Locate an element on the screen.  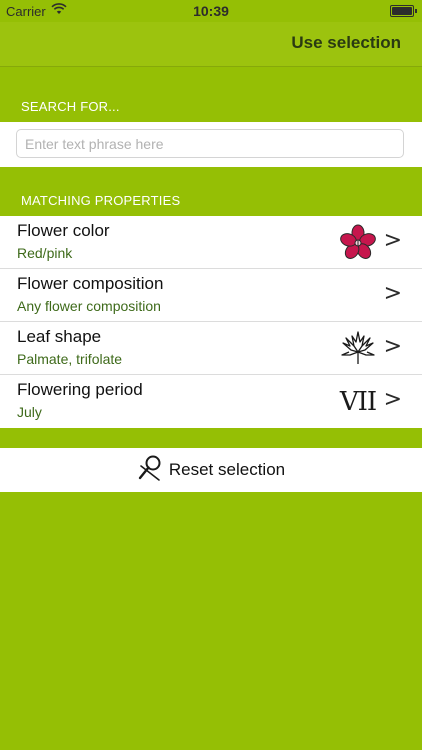
battery-icon is located at coordinates (403, 11).